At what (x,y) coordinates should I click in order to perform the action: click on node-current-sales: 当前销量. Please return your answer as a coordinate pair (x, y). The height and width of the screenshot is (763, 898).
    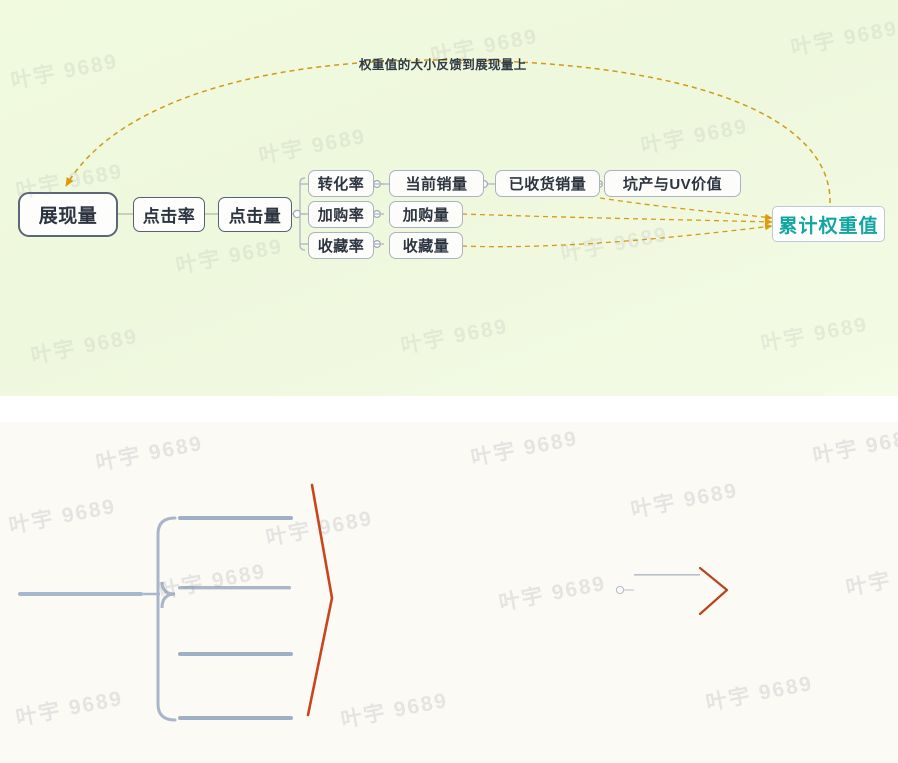
    Looking at the image, I should click on (436, 183).